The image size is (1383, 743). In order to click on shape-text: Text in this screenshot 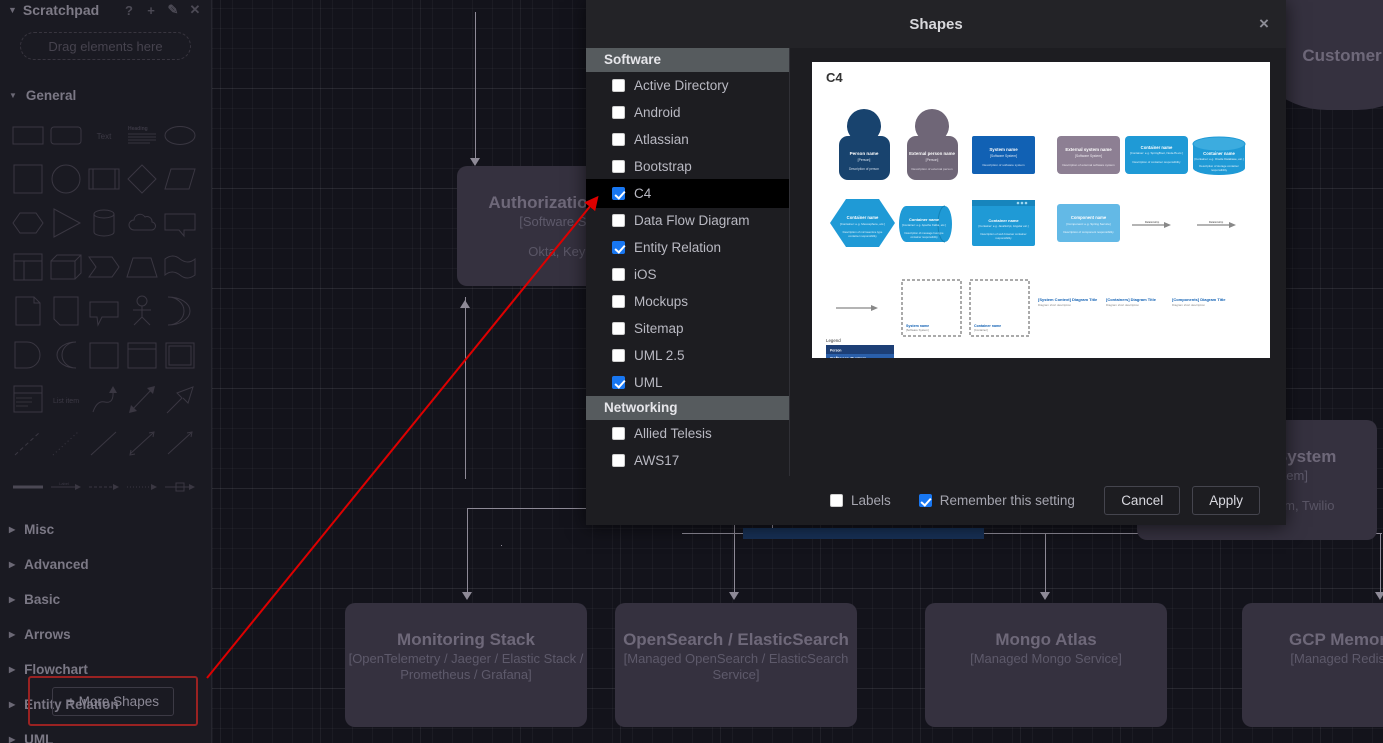, I will do `click(104, 135)`.